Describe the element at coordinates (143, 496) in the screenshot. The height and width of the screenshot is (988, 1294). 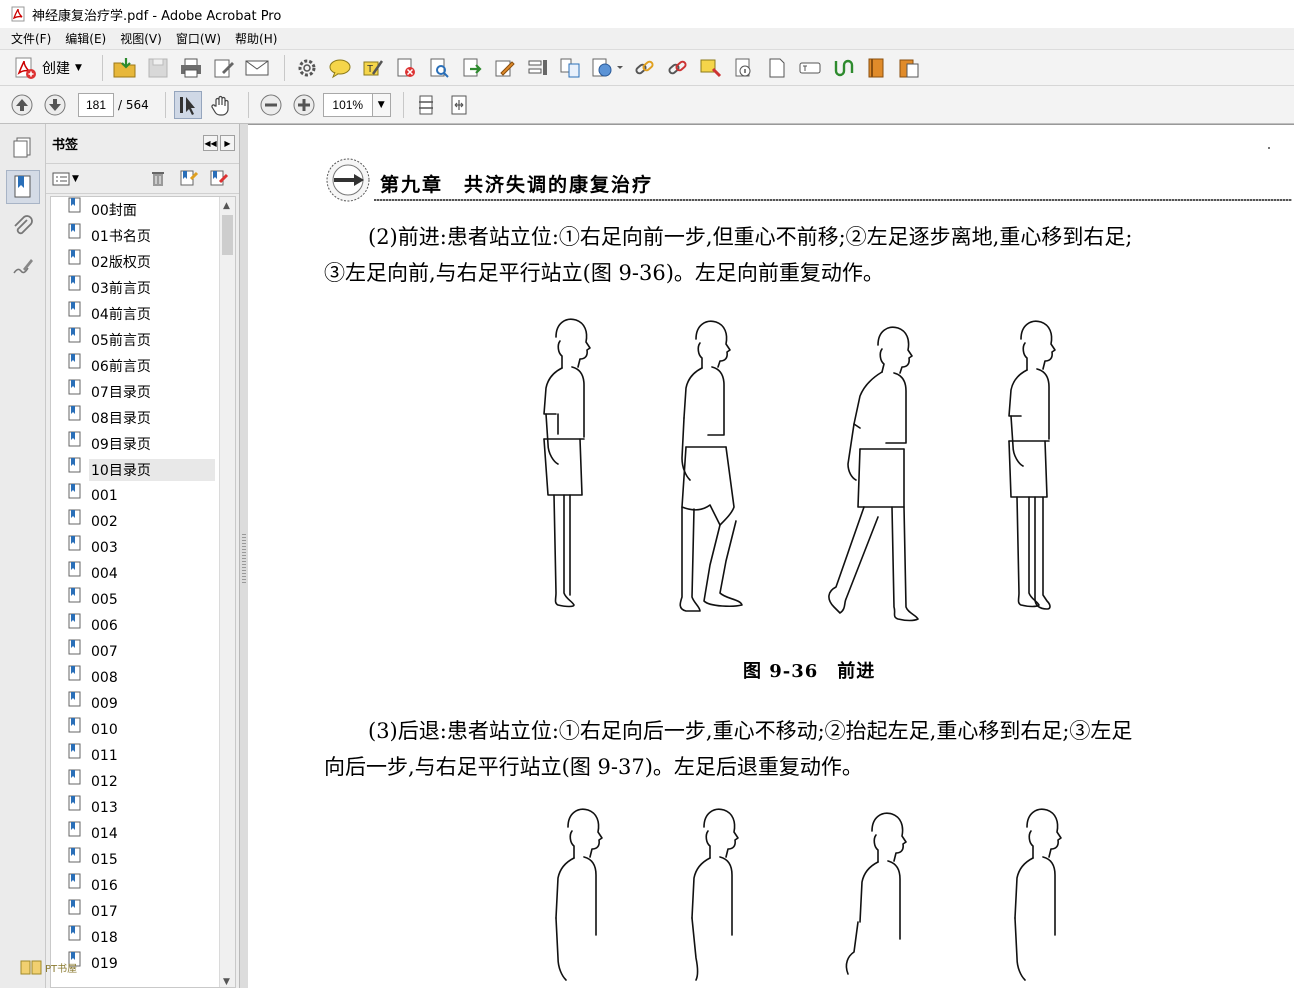
I see `bookmark-item: 001` at that location.